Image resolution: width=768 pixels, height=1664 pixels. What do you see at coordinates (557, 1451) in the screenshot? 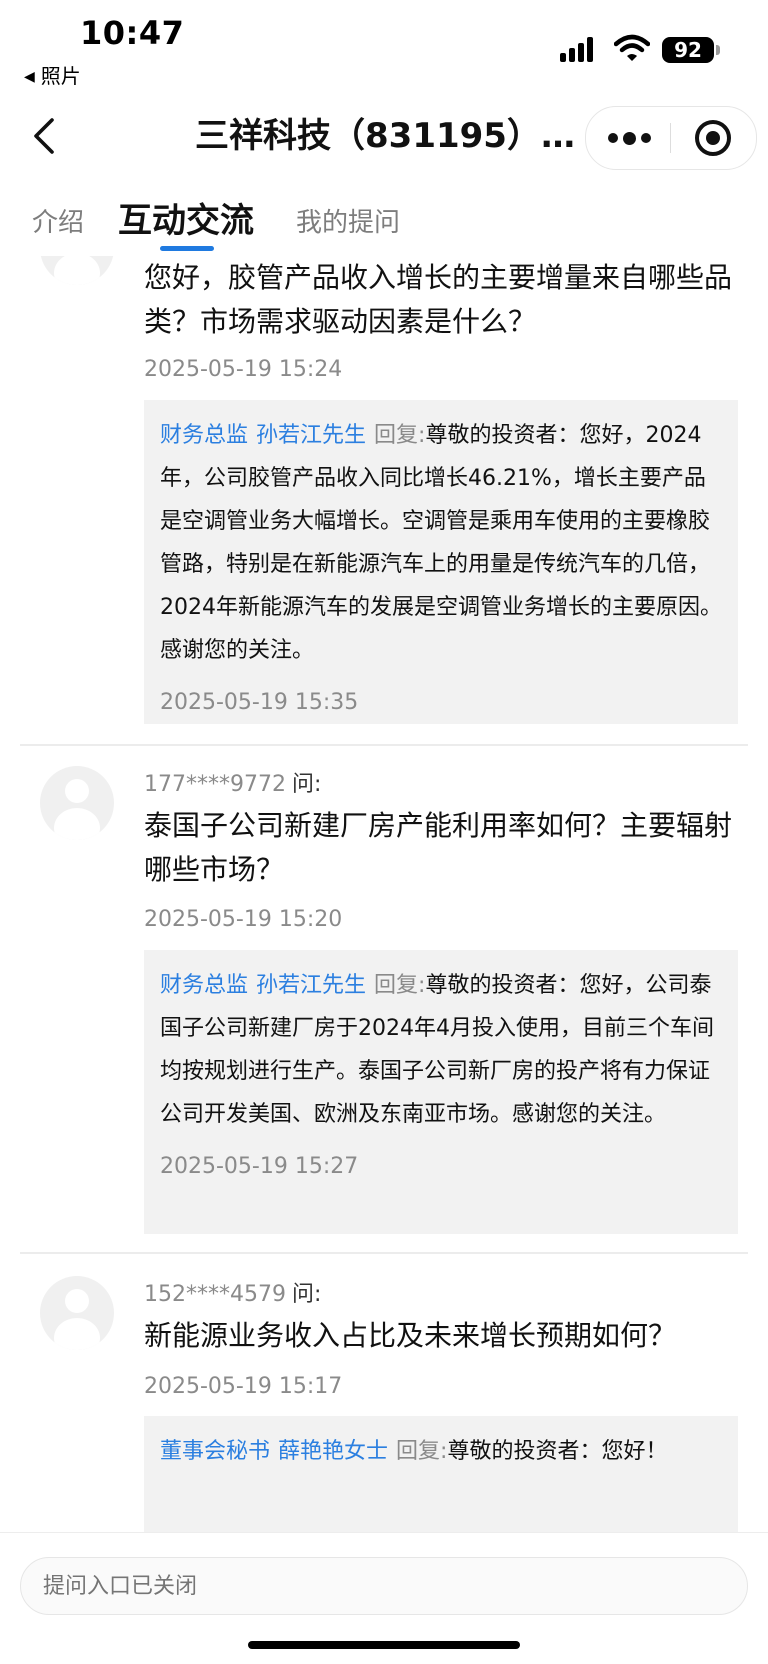
I see `reply-content: 尊敬的投资者：您好！` at bounding box center [557, 1451].